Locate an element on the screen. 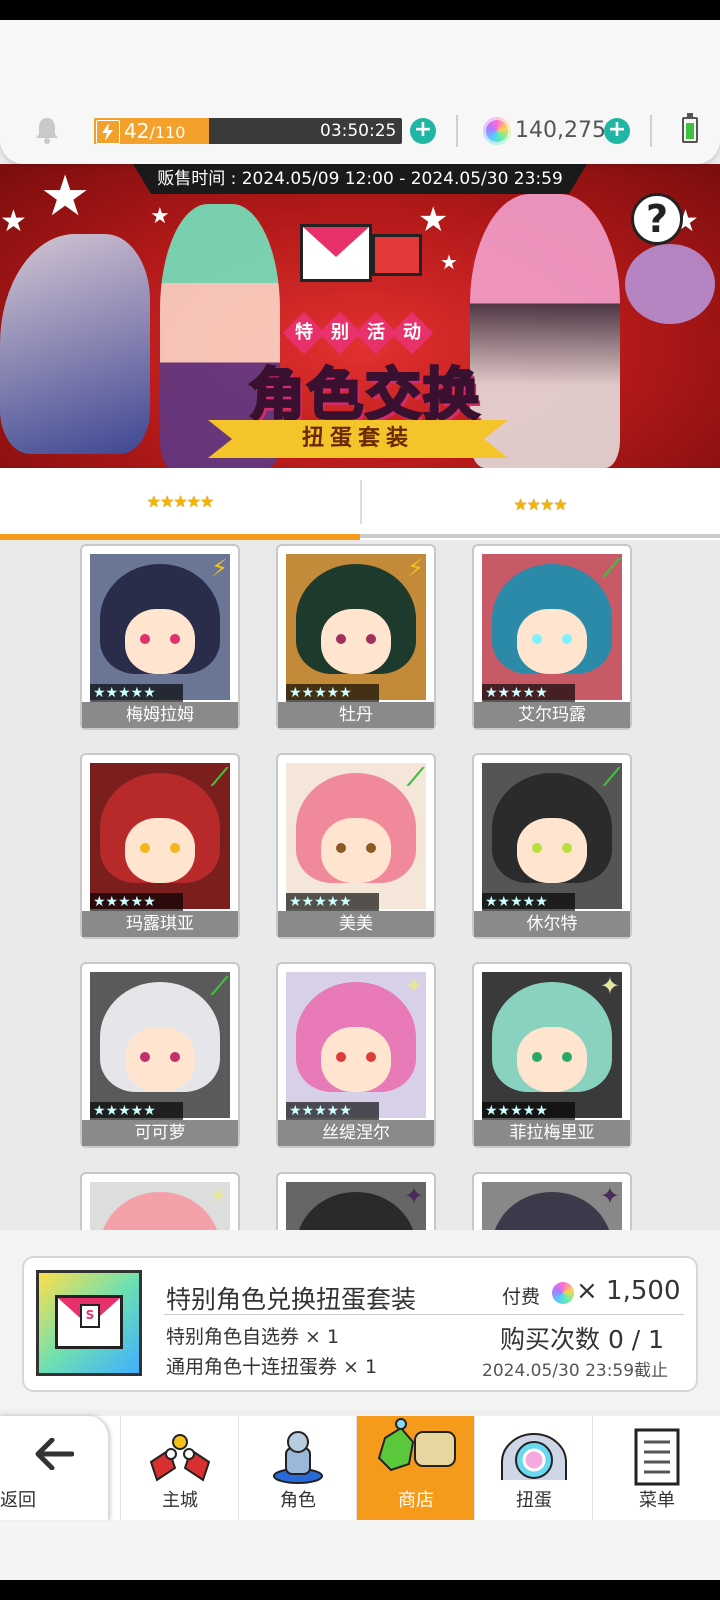 This screenshot has height=1600, width=720. character-card: ⚡ ★★★★★ 牡丹 is located at coordinates (356, 637).